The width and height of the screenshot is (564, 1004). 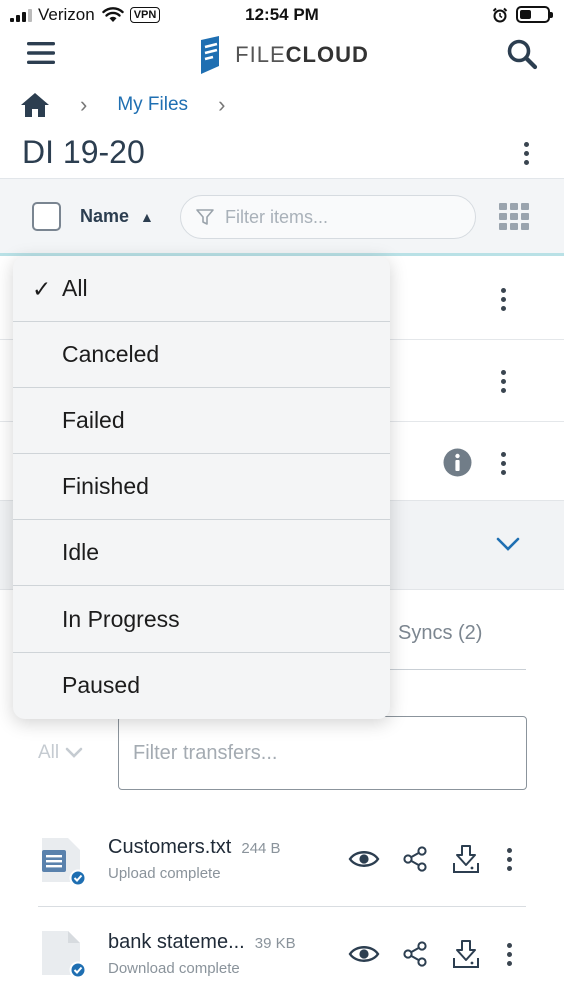 What do you see at coordinates (526, 153) in the screenshot?
I see `folder-more-icon` at bounding box center [526, 153].